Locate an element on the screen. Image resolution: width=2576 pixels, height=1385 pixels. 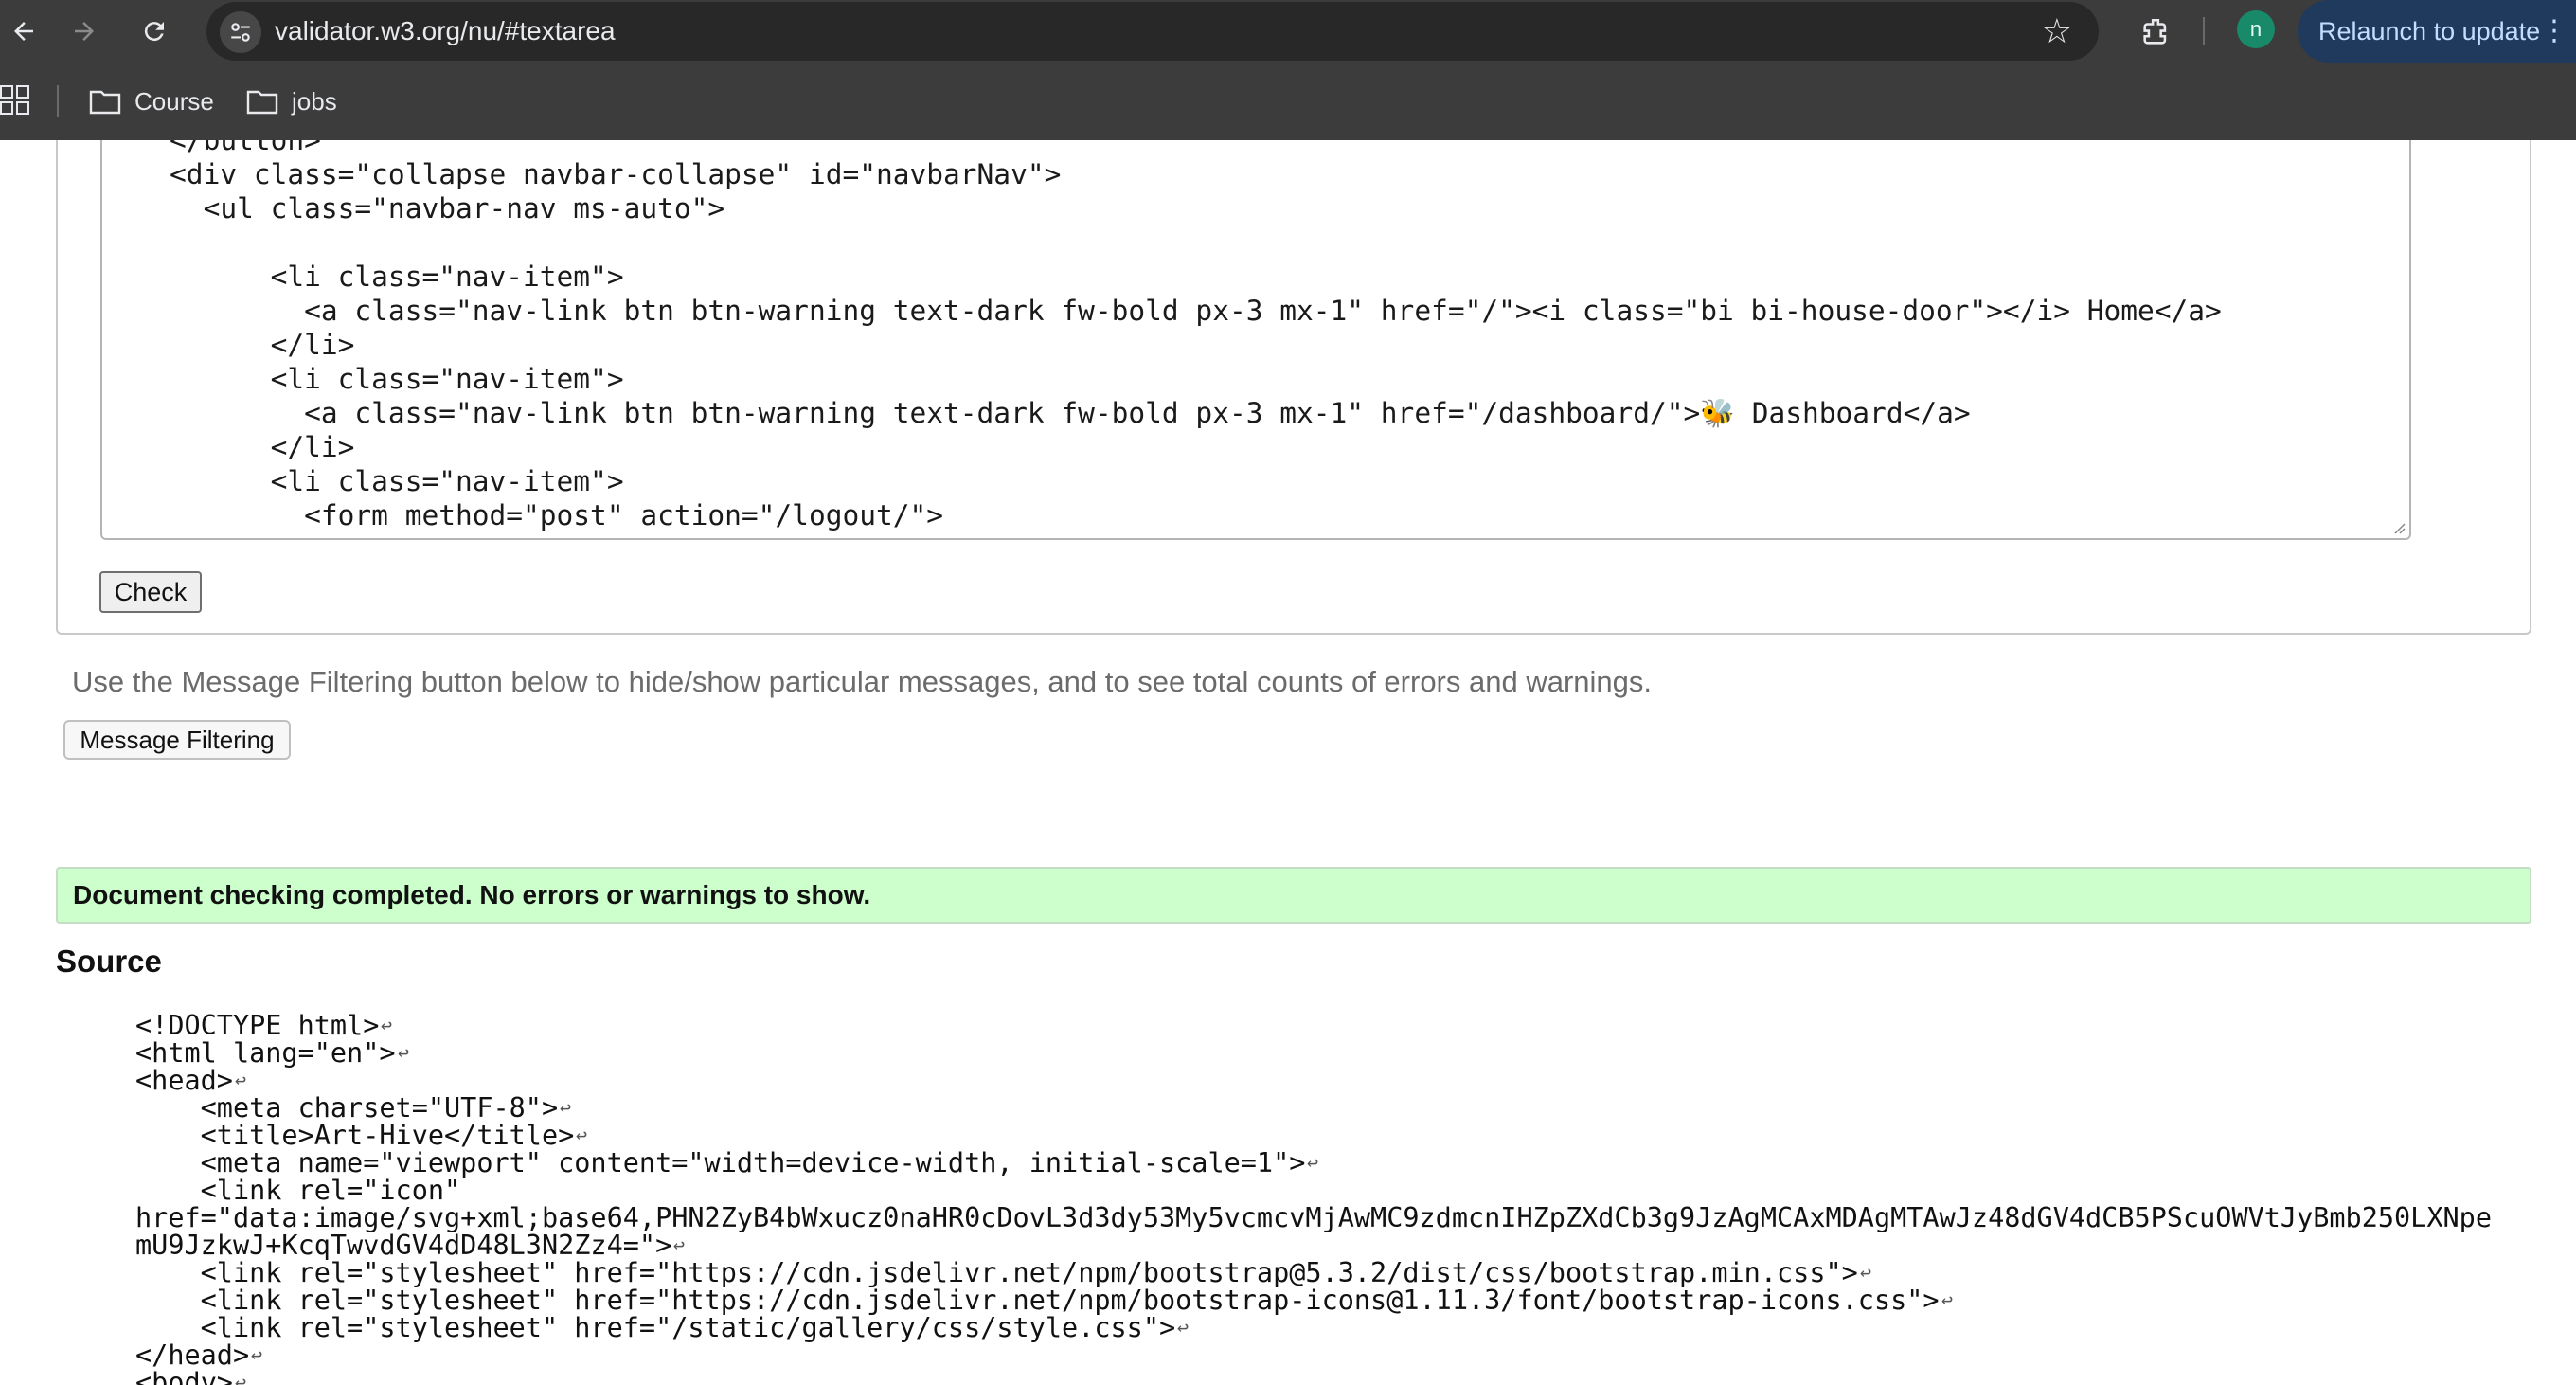
relaunch-label: Relaunch to update is located at coordinates (2429, 31).